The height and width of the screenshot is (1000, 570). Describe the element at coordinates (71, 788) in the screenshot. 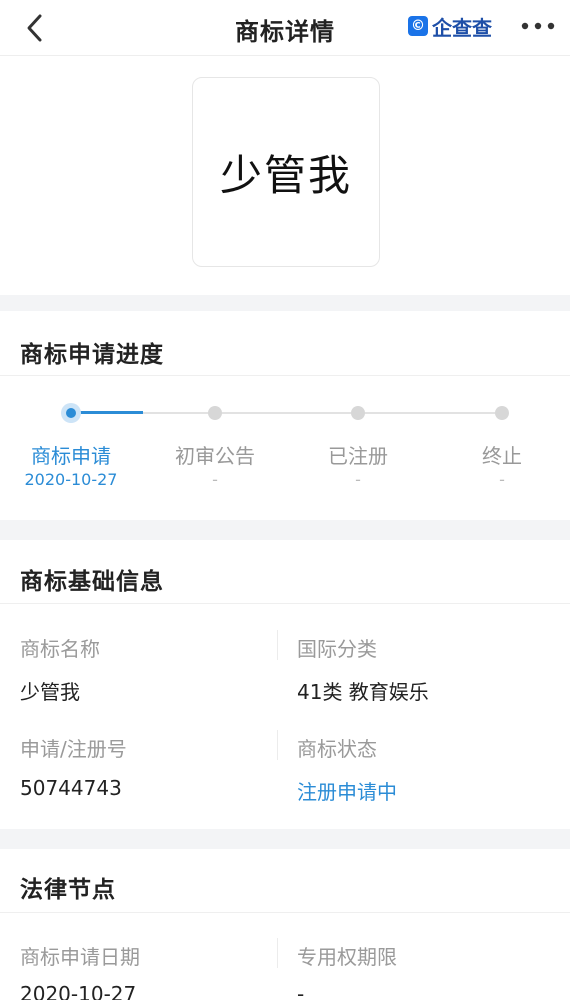

I see `reg-number-value: 50744743` at that location.